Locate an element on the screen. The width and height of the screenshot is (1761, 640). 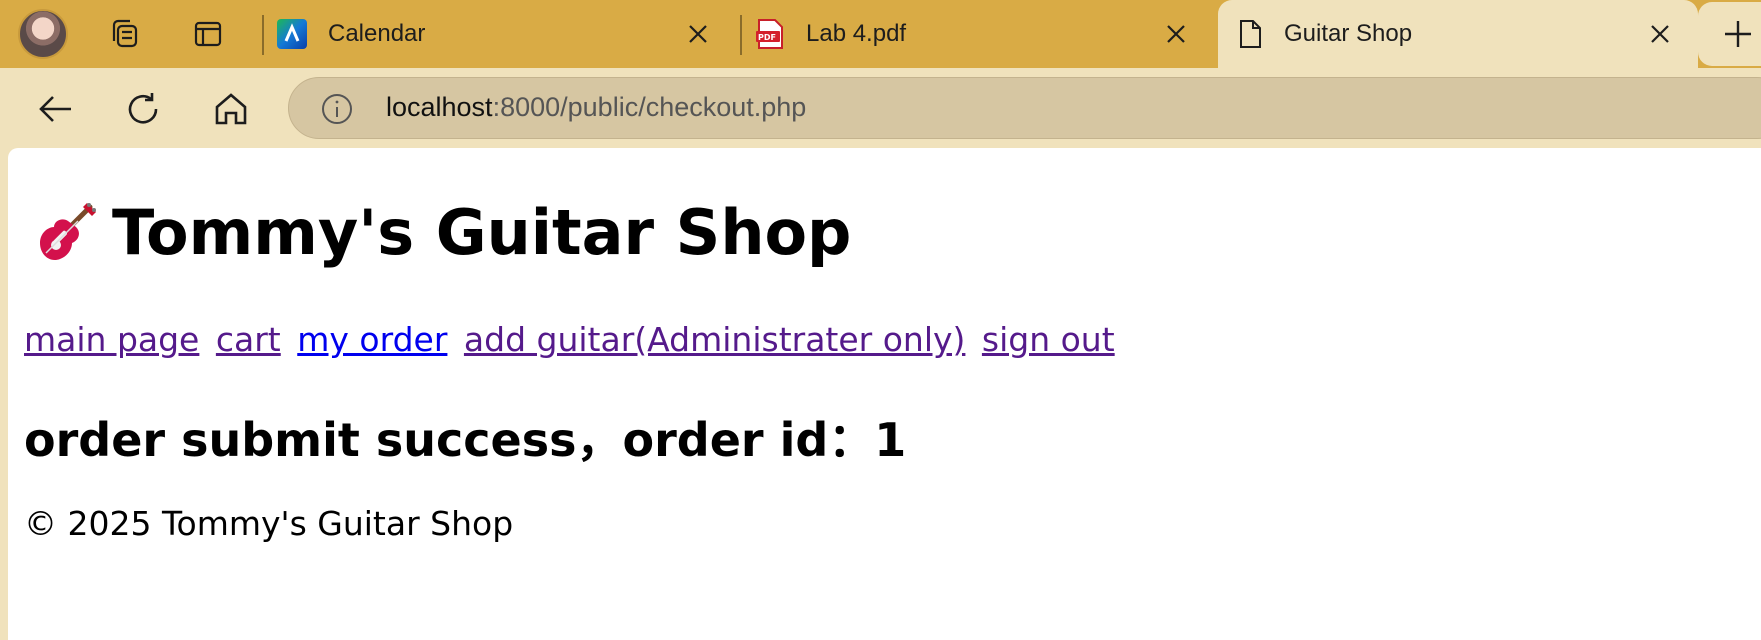
browser-toolbar: localhost:8000/public/checkout.php is located at coordinates (880, 108).